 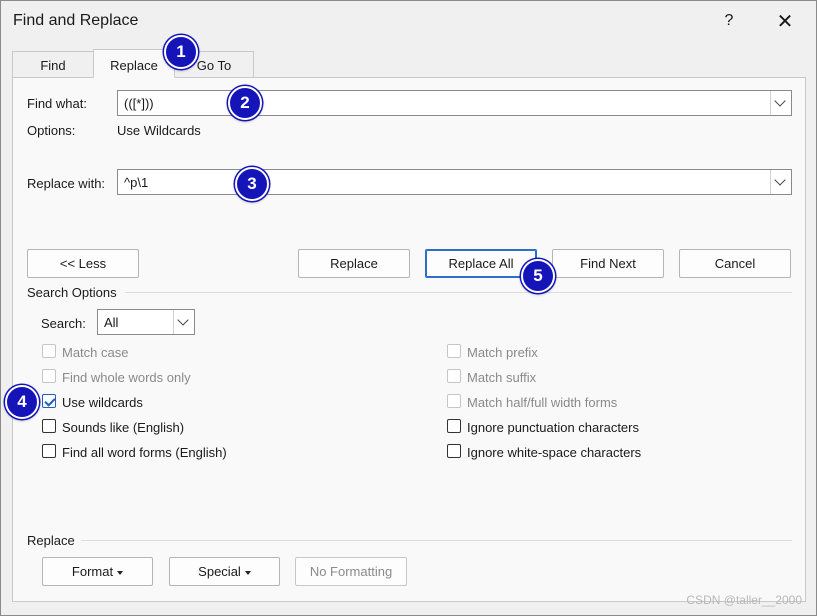 What do you see at coordinates (53, 64) in the screenshot?
I see `tab-find: Find` at bounding box center [53, 64].